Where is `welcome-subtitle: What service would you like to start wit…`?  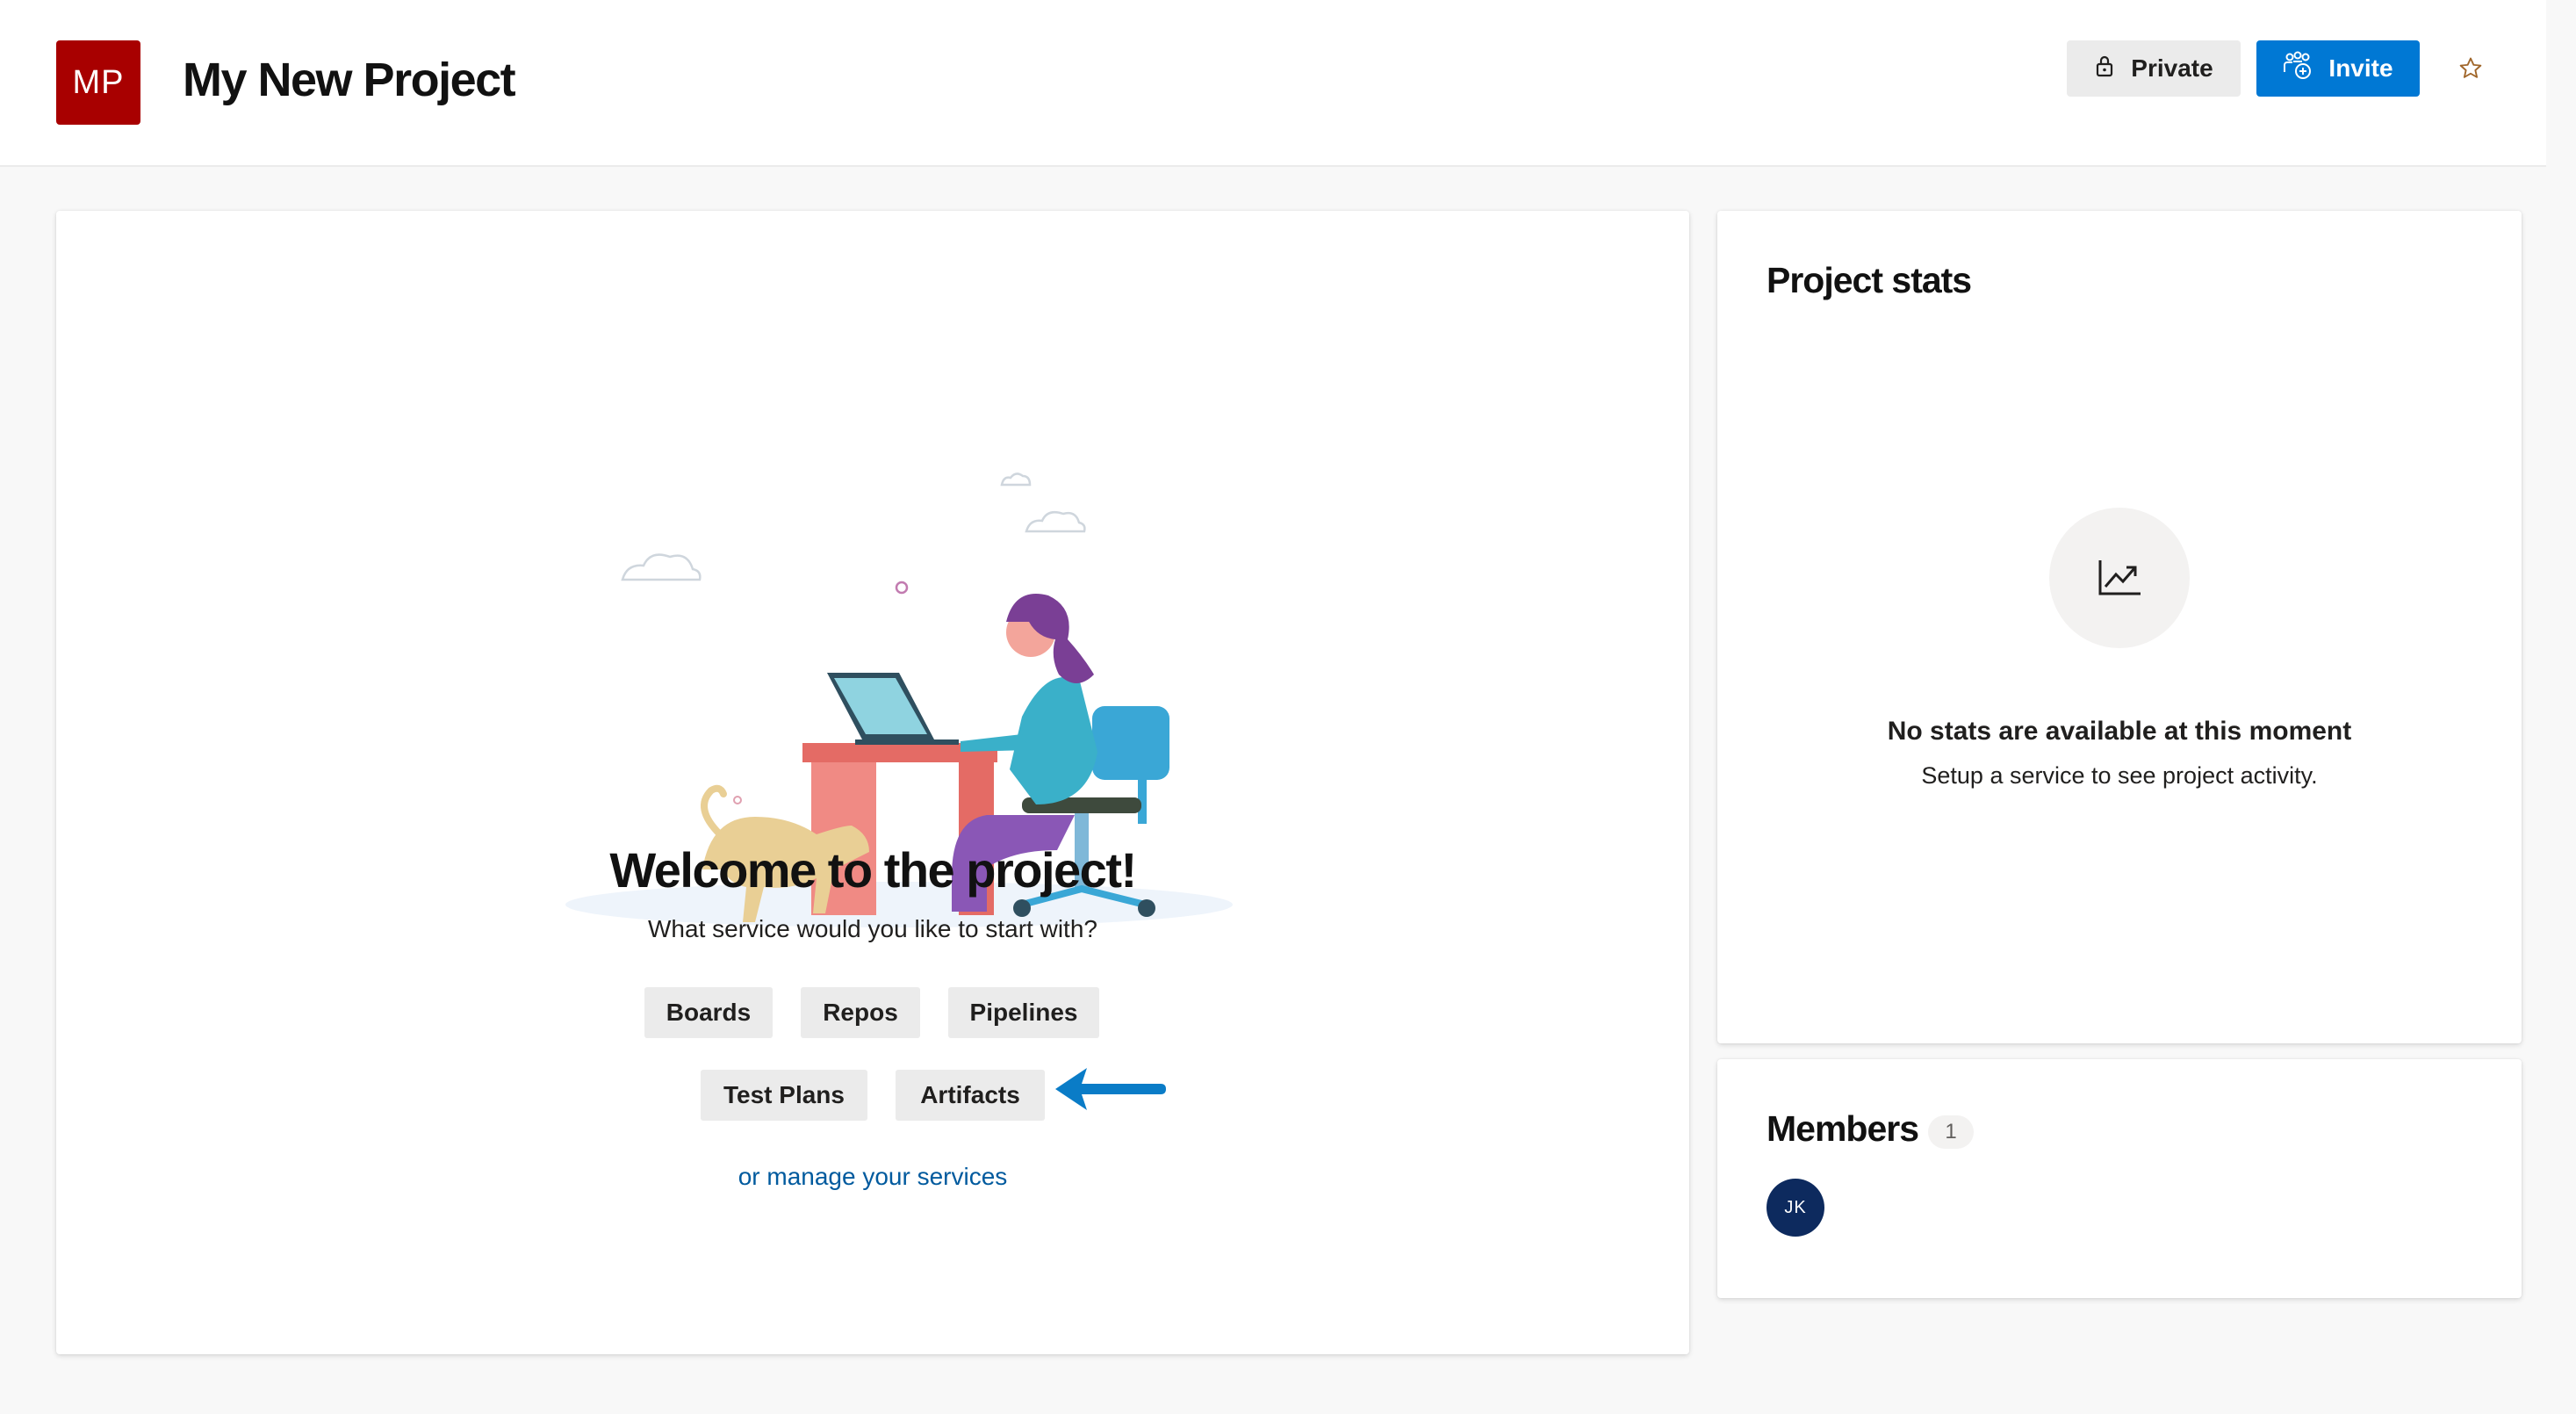
welcome-subtitle: What service would you like to start wit… is located at coordinates (872, 928).